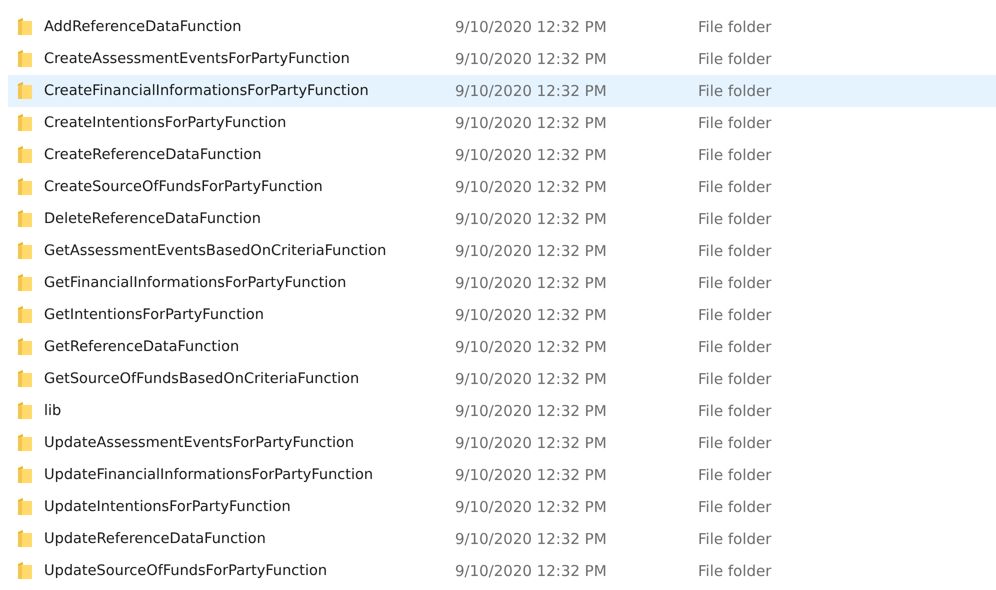 The height and width of the screenshot is (590, 996). I want to click on file-name: GetAssessmentEventsBasedOnCriteriaFunction, so click(216, 251).